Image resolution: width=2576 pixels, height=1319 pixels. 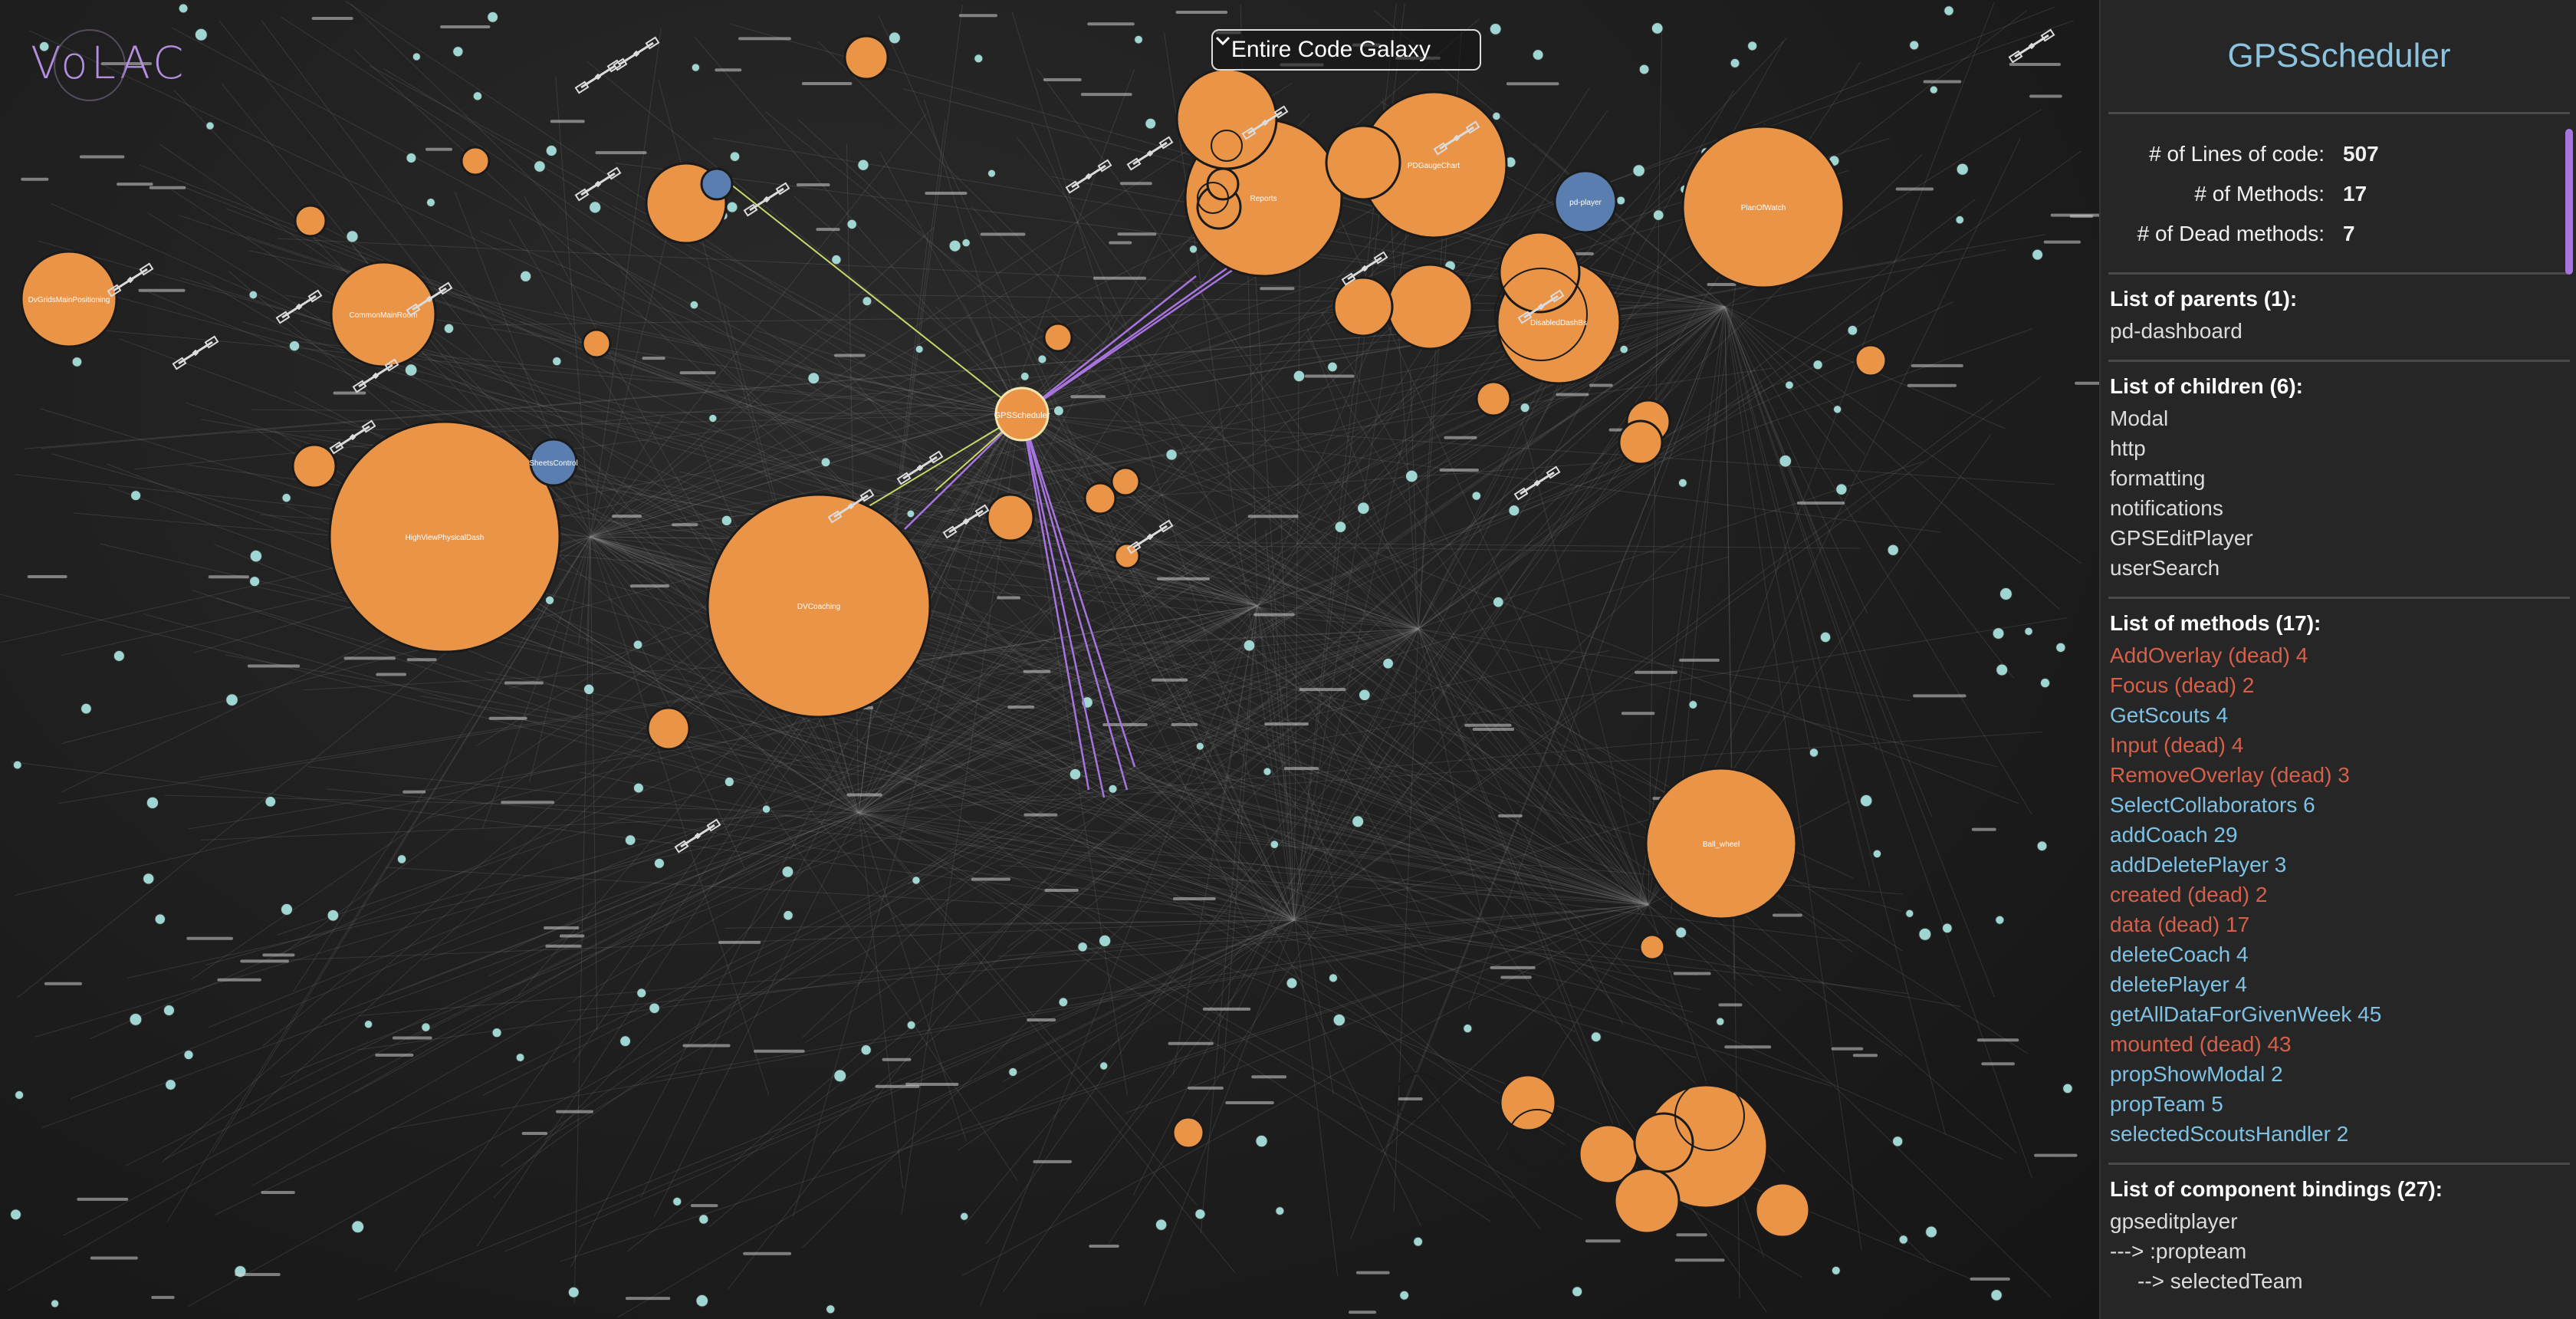 I want to click on method-item: getAllDataForGivenWeek 45, so click(x=2339, y=1014).